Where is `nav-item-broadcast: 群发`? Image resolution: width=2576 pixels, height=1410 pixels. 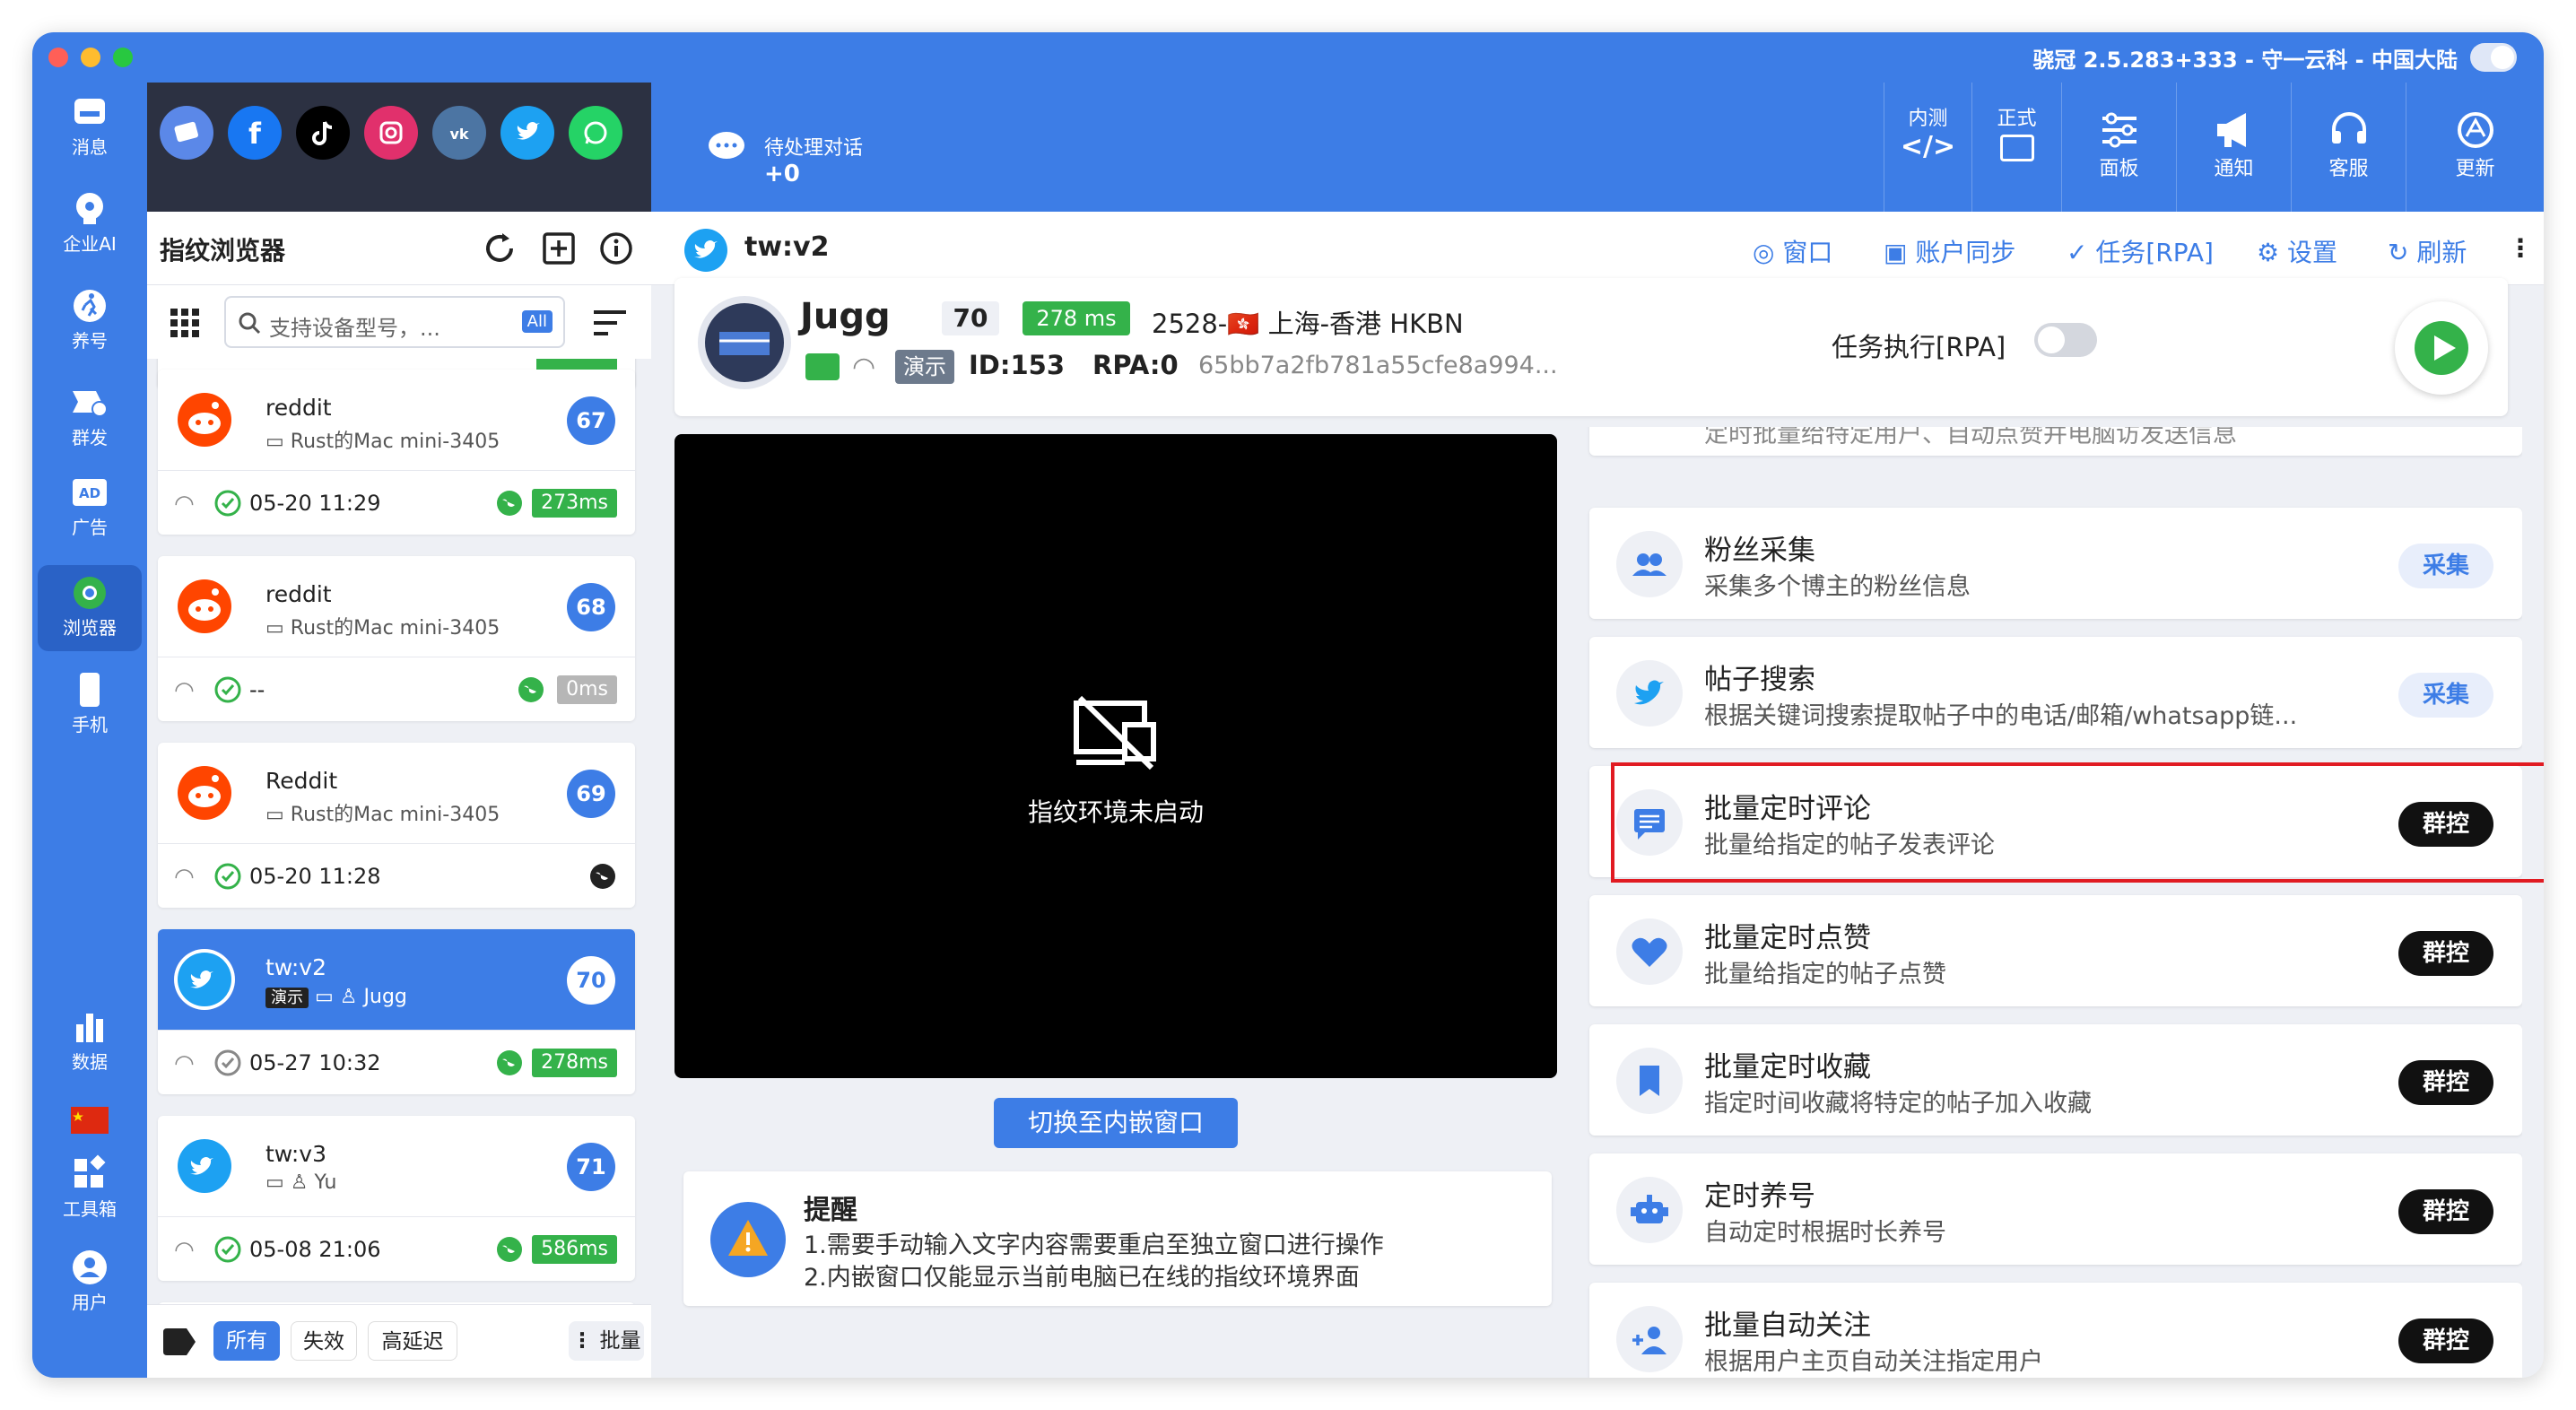
nav-item-broadcast: 群发 is located at coordinates (90, 418).